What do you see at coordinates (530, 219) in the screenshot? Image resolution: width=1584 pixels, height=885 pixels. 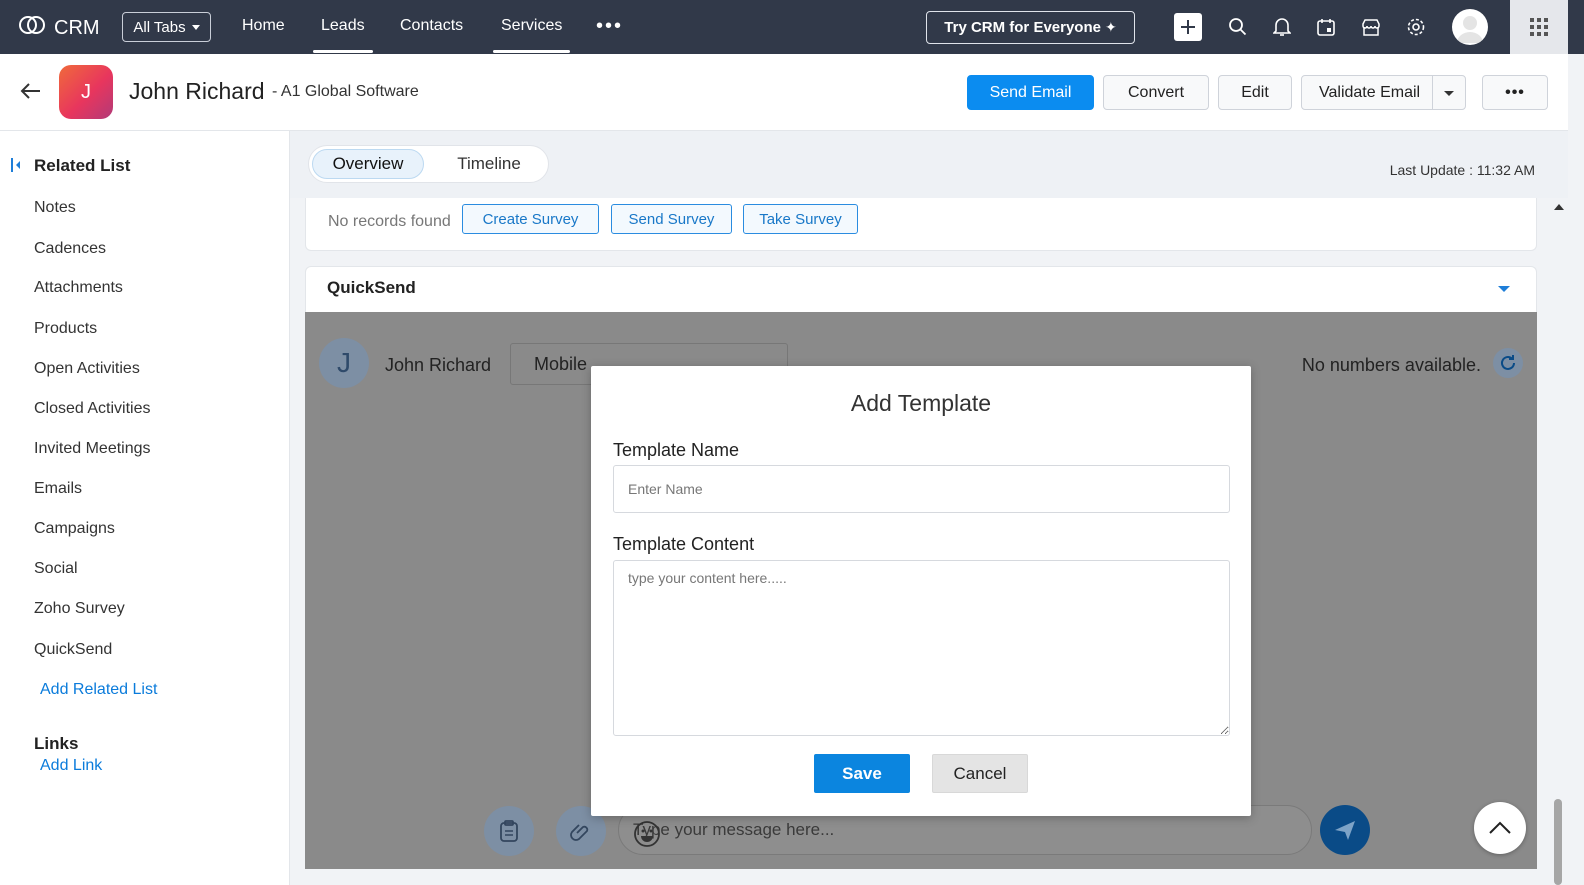 I see `create-survey-button: Create Survey` at bounding box center [530, 219].